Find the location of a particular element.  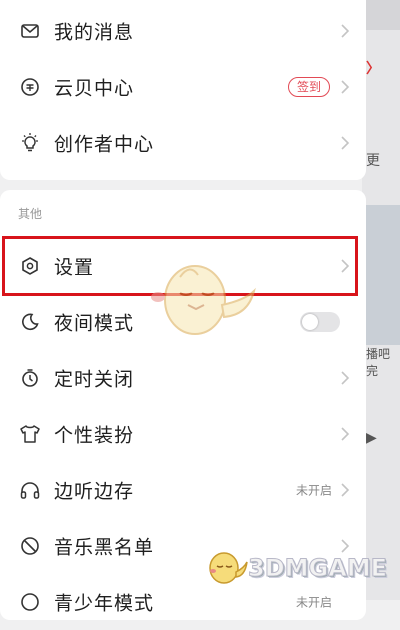

mail-icon is located at coordinates (30, 31).